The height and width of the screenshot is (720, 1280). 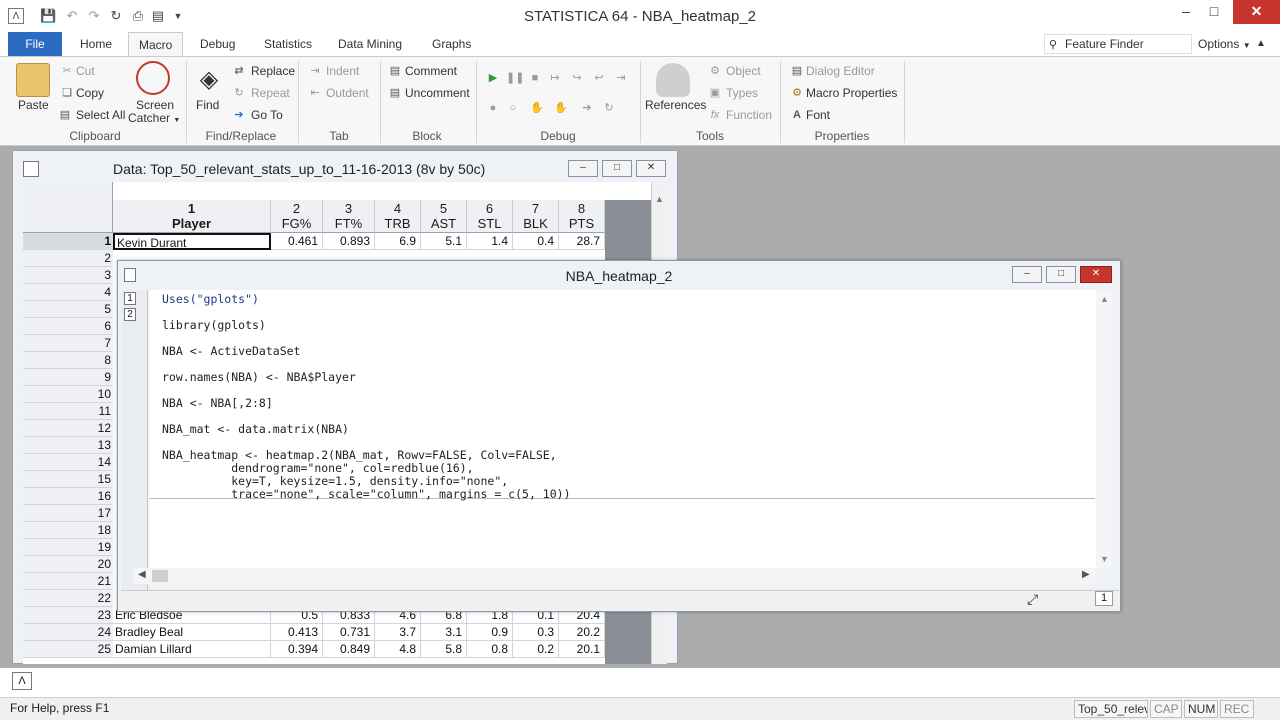 I want to click on cell-player: Bradley Beal, so click(x=192, y=632).